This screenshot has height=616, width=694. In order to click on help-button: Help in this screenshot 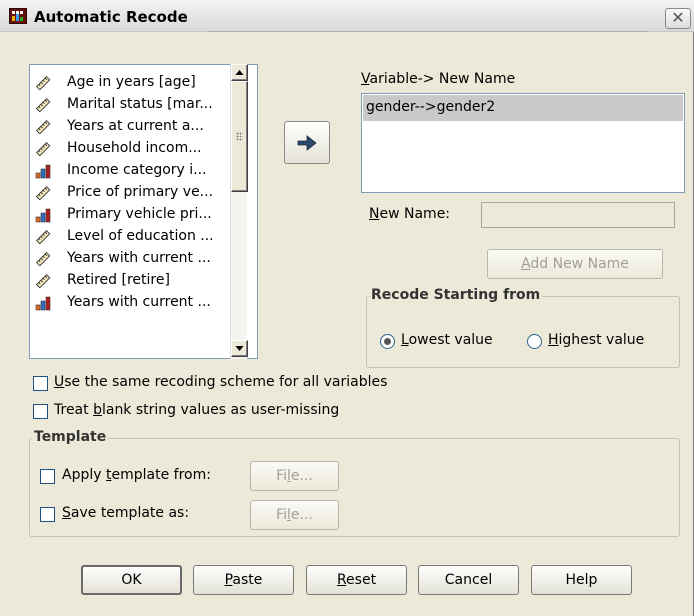, I will do `click(581, 580)`.